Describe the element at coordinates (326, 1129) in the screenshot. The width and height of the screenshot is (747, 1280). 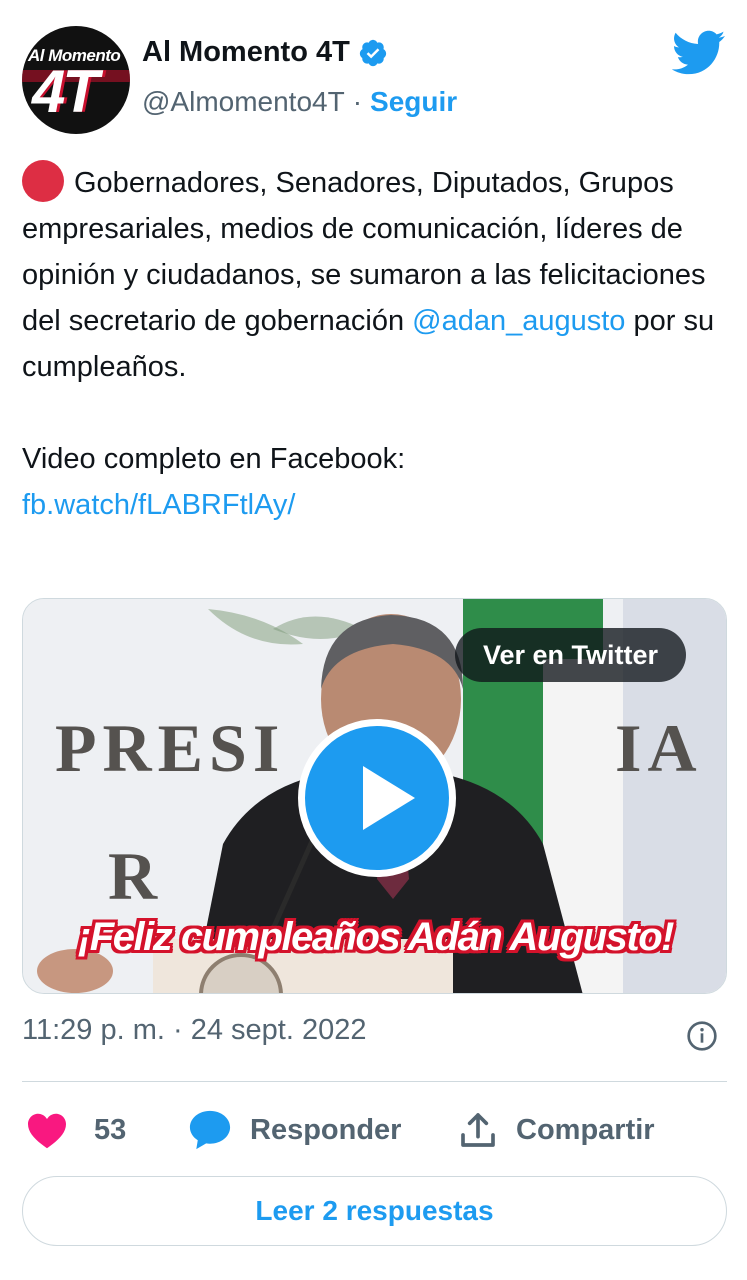
I see `reply-label: Responder` at that location.